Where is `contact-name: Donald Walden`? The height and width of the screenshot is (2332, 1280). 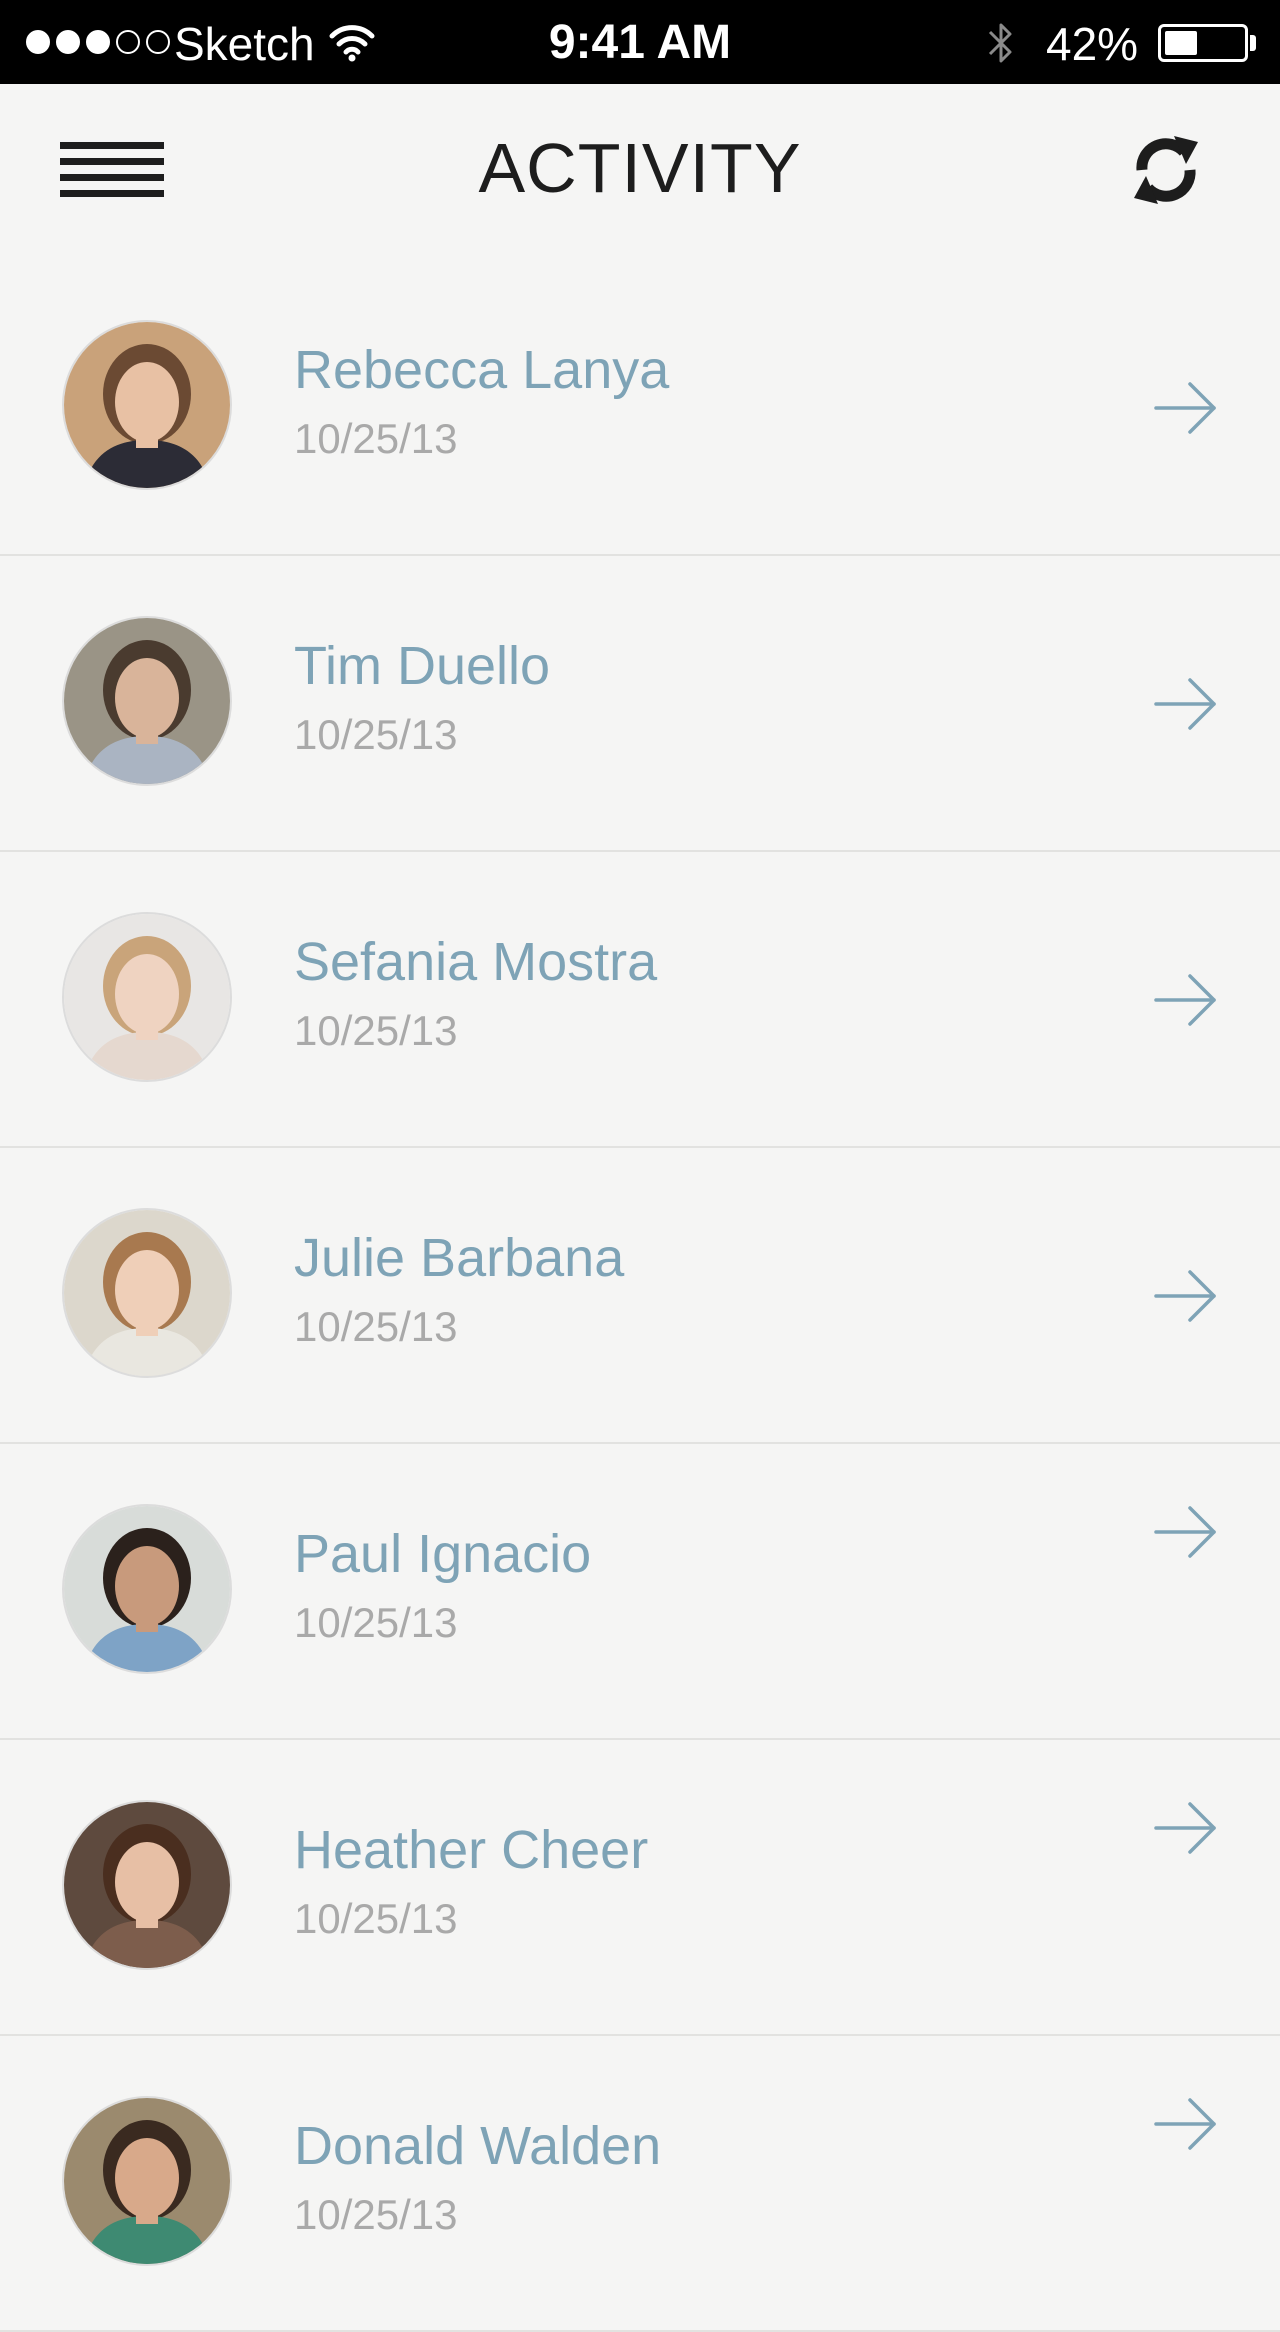
contact-name: Donald Walden is located at coordinates (478, 2146).